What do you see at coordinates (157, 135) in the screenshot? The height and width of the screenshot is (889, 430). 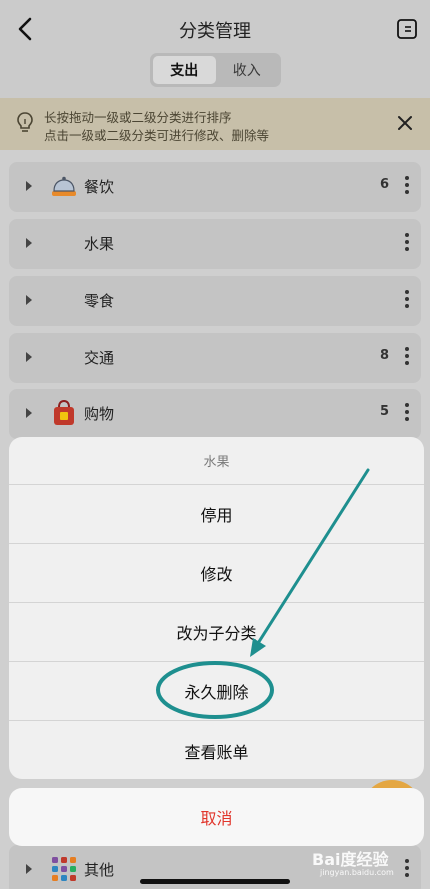 I see `tip-line-2: 点击一级或二级分类可进行修改、删除等` at bounding box center [157, 135].